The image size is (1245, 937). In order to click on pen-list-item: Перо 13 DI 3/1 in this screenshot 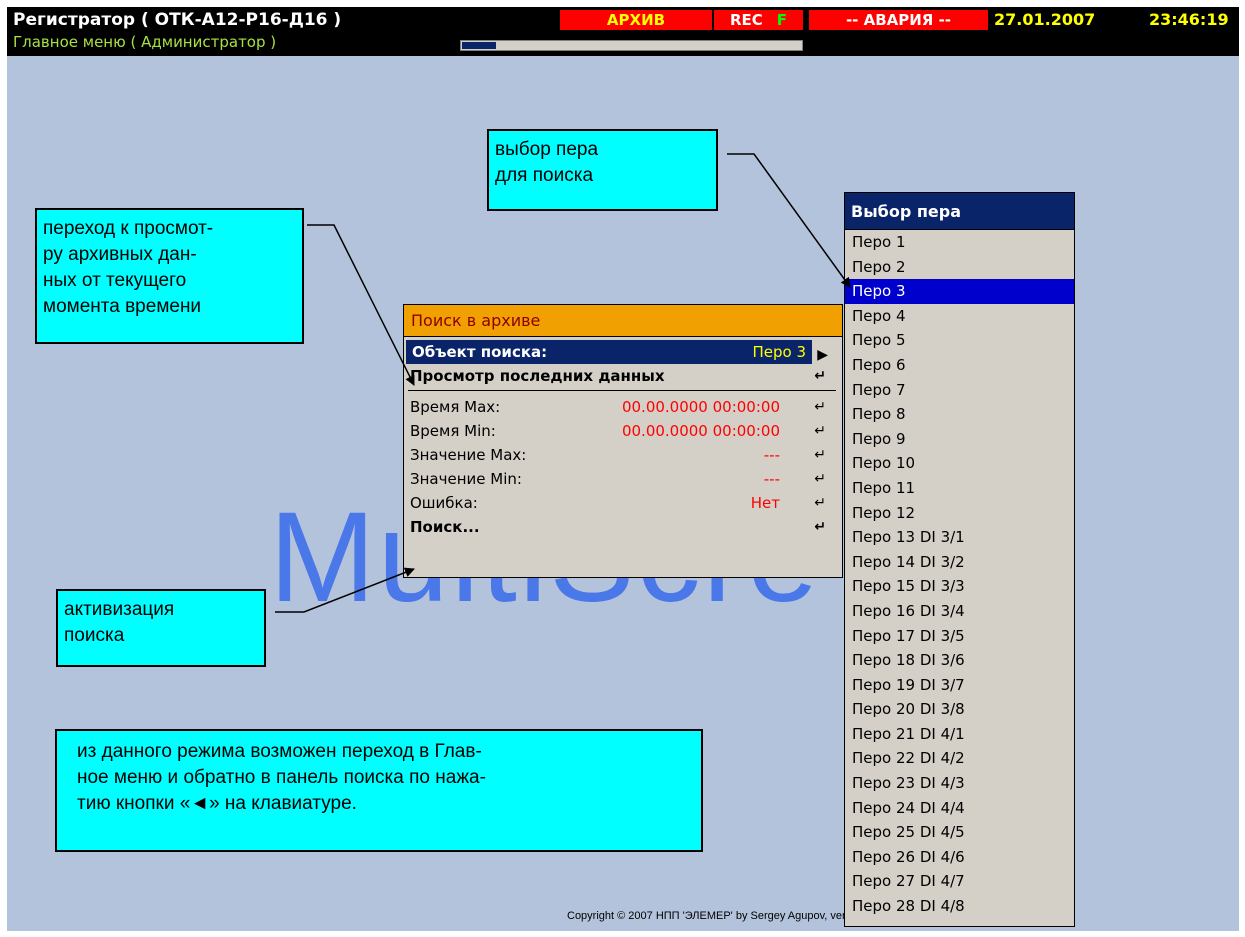, I will do `click(959, 537)`.